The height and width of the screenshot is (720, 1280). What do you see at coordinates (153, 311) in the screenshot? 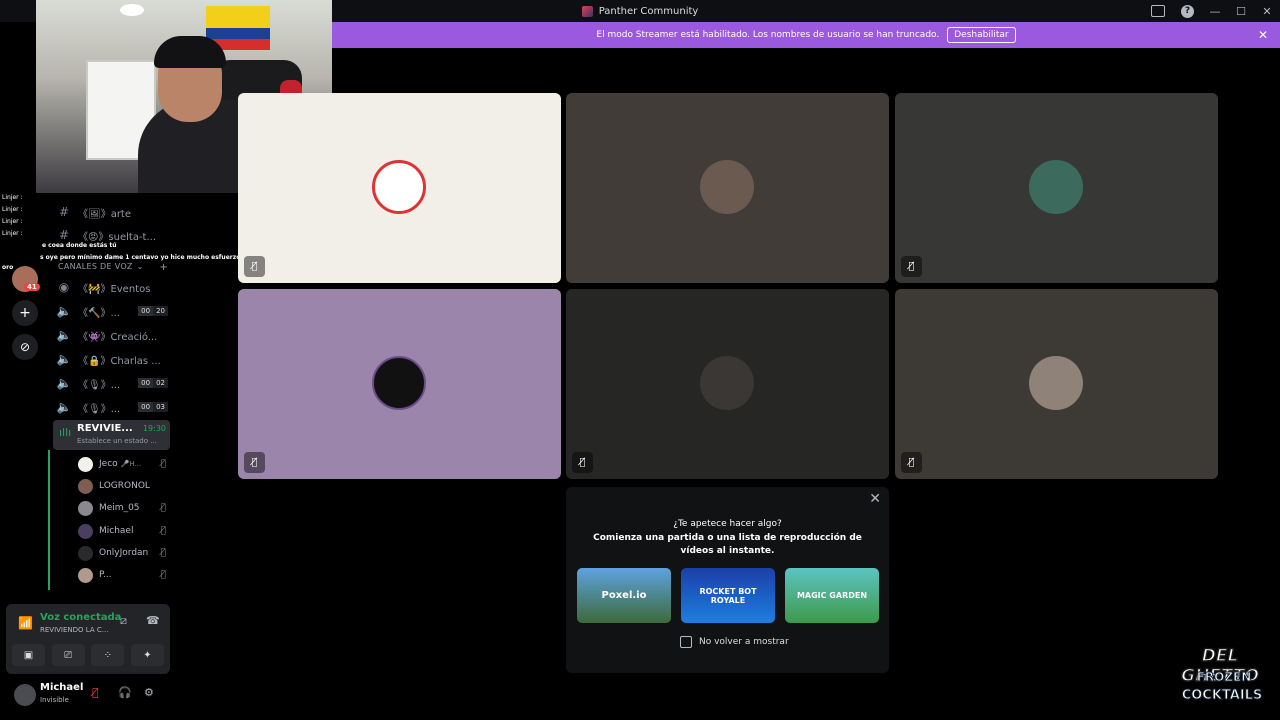
I see `user-count: 00 20` at bounding box center [153, 311].